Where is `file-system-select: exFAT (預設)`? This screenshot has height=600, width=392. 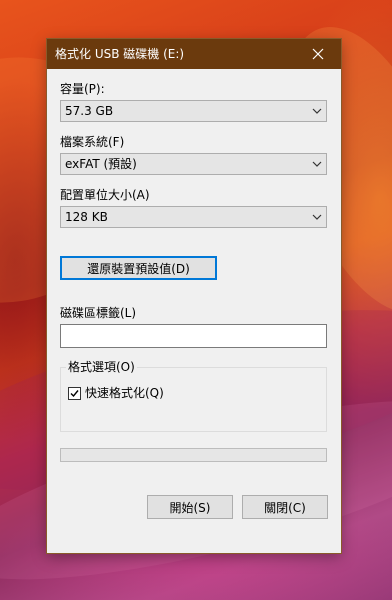
file-system-select: exFAT (預設) is located at coordinates (193, 164).